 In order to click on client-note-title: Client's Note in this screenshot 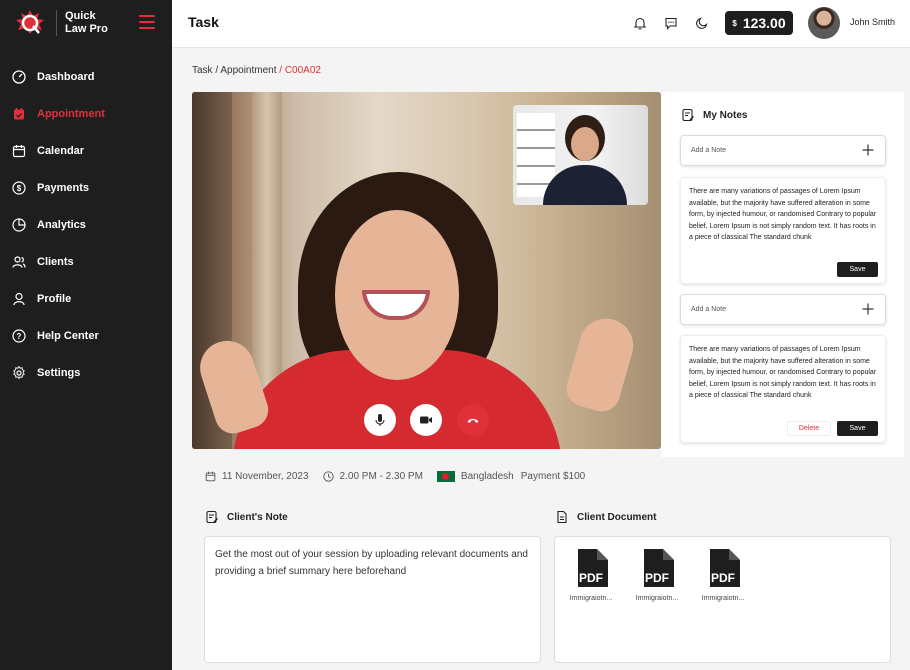, I will do `click(257, 517)`.